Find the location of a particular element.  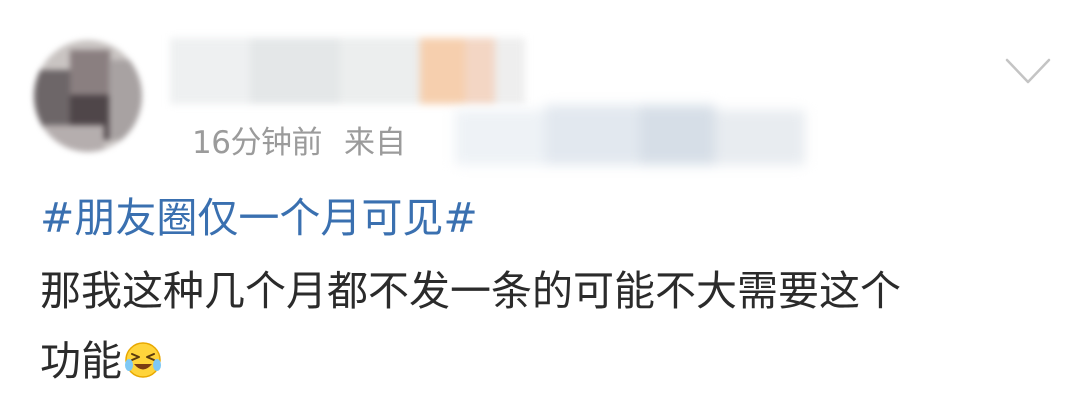

post-meta: 16分钟前 来自 is located at coordinates (299, 139).